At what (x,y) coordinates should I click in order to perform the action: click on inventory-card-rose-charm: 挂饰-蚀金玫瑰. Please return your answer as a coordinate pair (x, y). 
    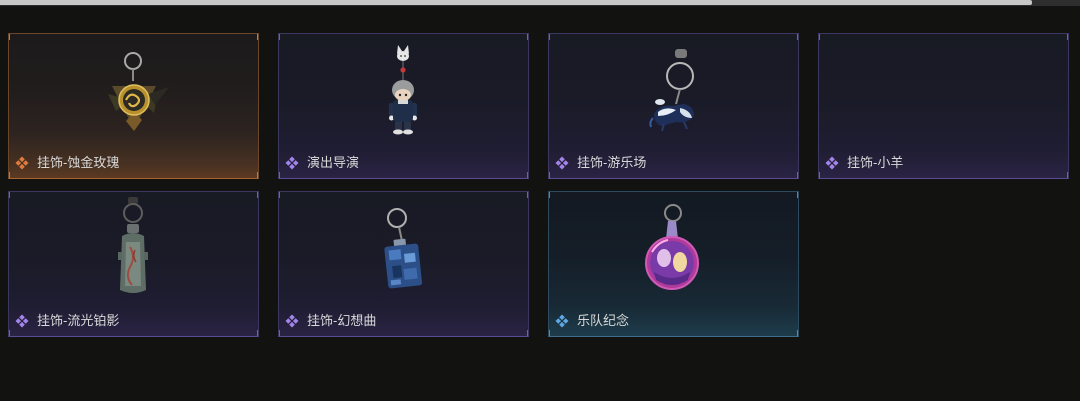
    Looking at the image, I should click on (133, 106).